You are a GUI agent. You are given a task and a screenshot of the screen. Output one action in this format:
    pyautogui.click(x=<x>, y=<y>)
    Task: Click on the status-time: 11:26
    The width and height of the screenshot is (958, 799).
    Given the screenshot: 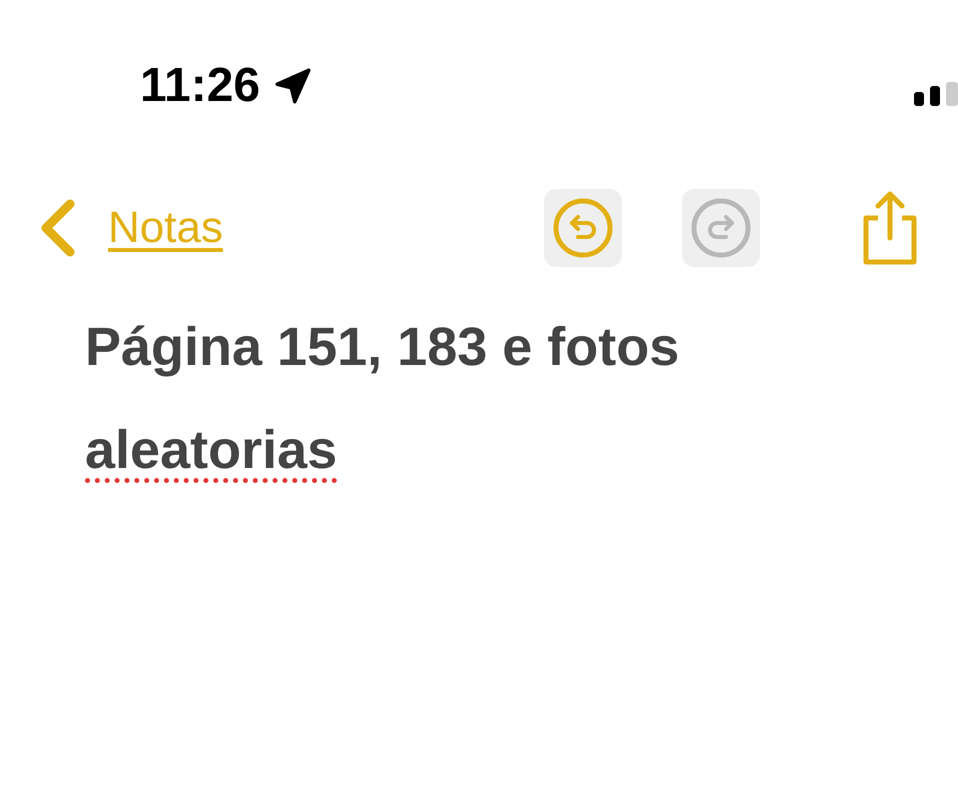 What is the action you would take?
    pyautogui.click(x=200, y=86)
    